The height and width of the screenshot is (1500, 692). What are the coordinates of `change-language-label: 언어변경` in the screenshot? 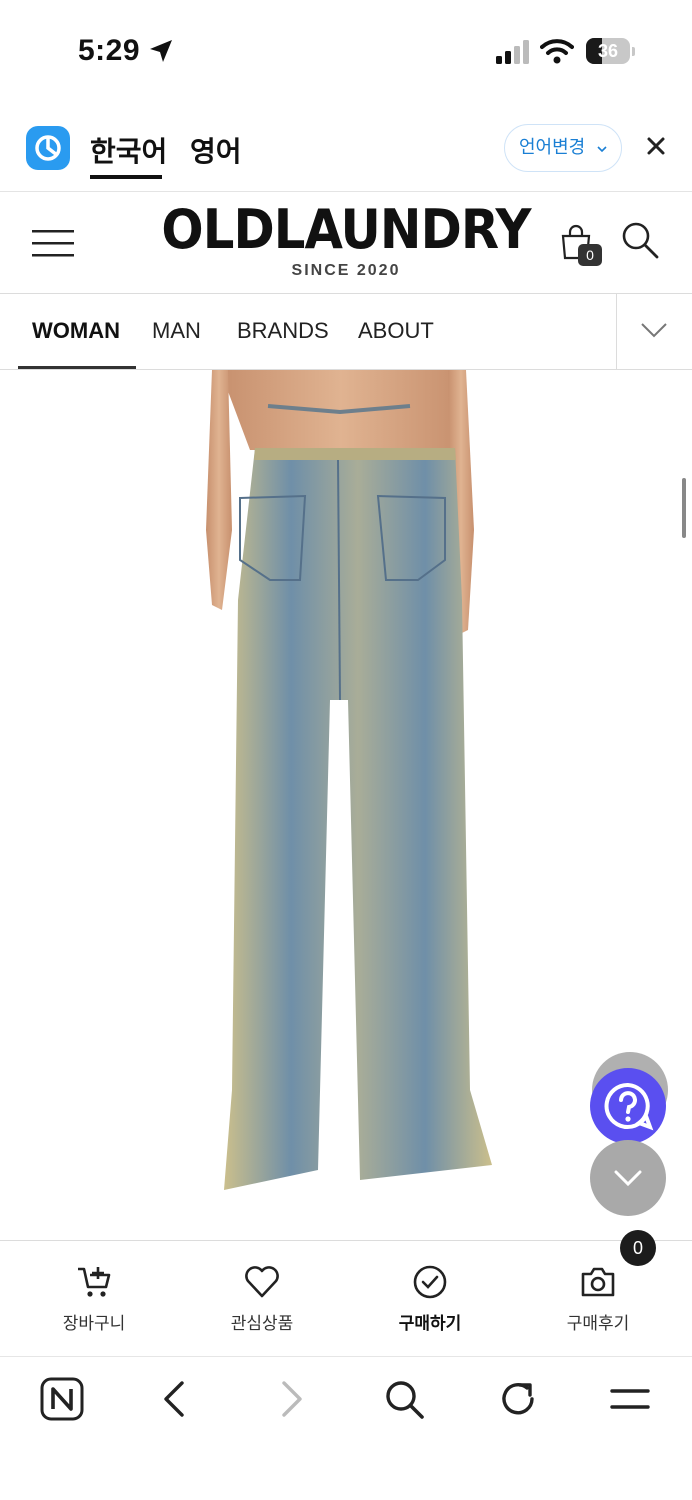 It's located at (552, 147).